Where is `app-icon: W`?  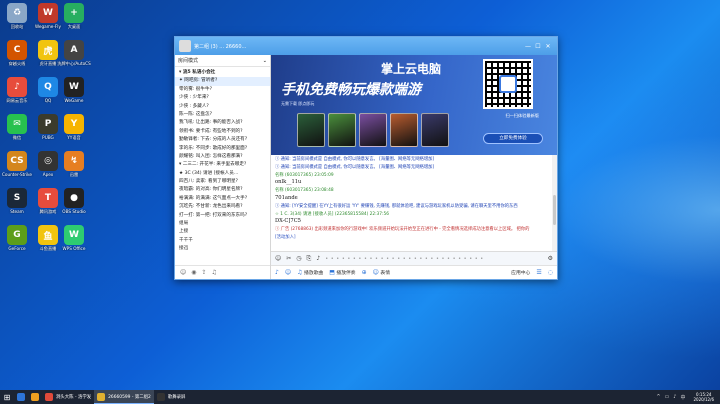
app-icon: W is located at coordinates (74, 235).